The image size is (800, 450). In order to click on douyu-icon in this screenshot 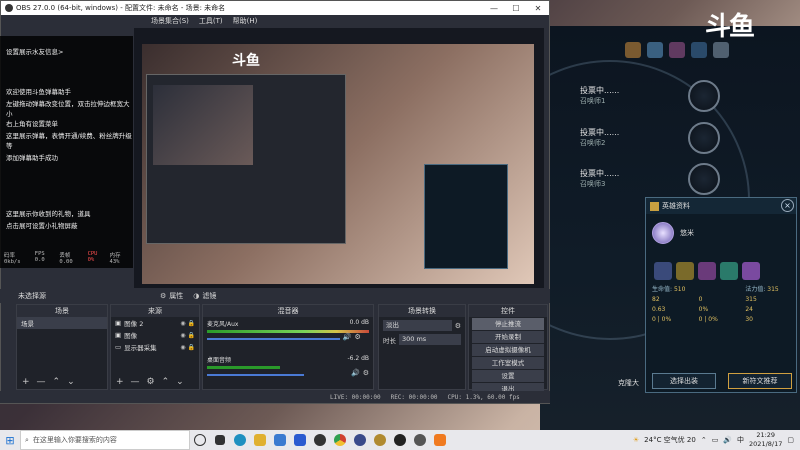, I will do `click(440, 440)`.